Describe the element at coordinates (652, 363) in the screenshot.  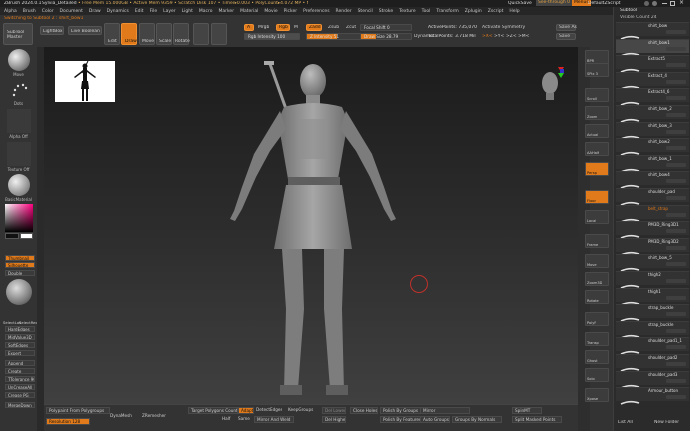
I see `subtool-item: shoulder_pad2` at that location.